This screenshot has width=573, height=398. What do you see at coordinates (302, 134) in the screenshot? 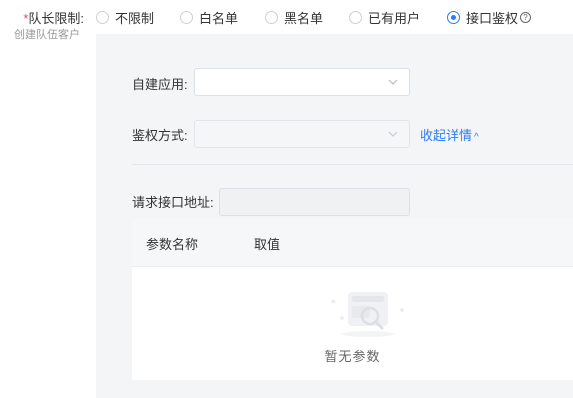
I see `auth-method-select` at bounding box center [302, 134].